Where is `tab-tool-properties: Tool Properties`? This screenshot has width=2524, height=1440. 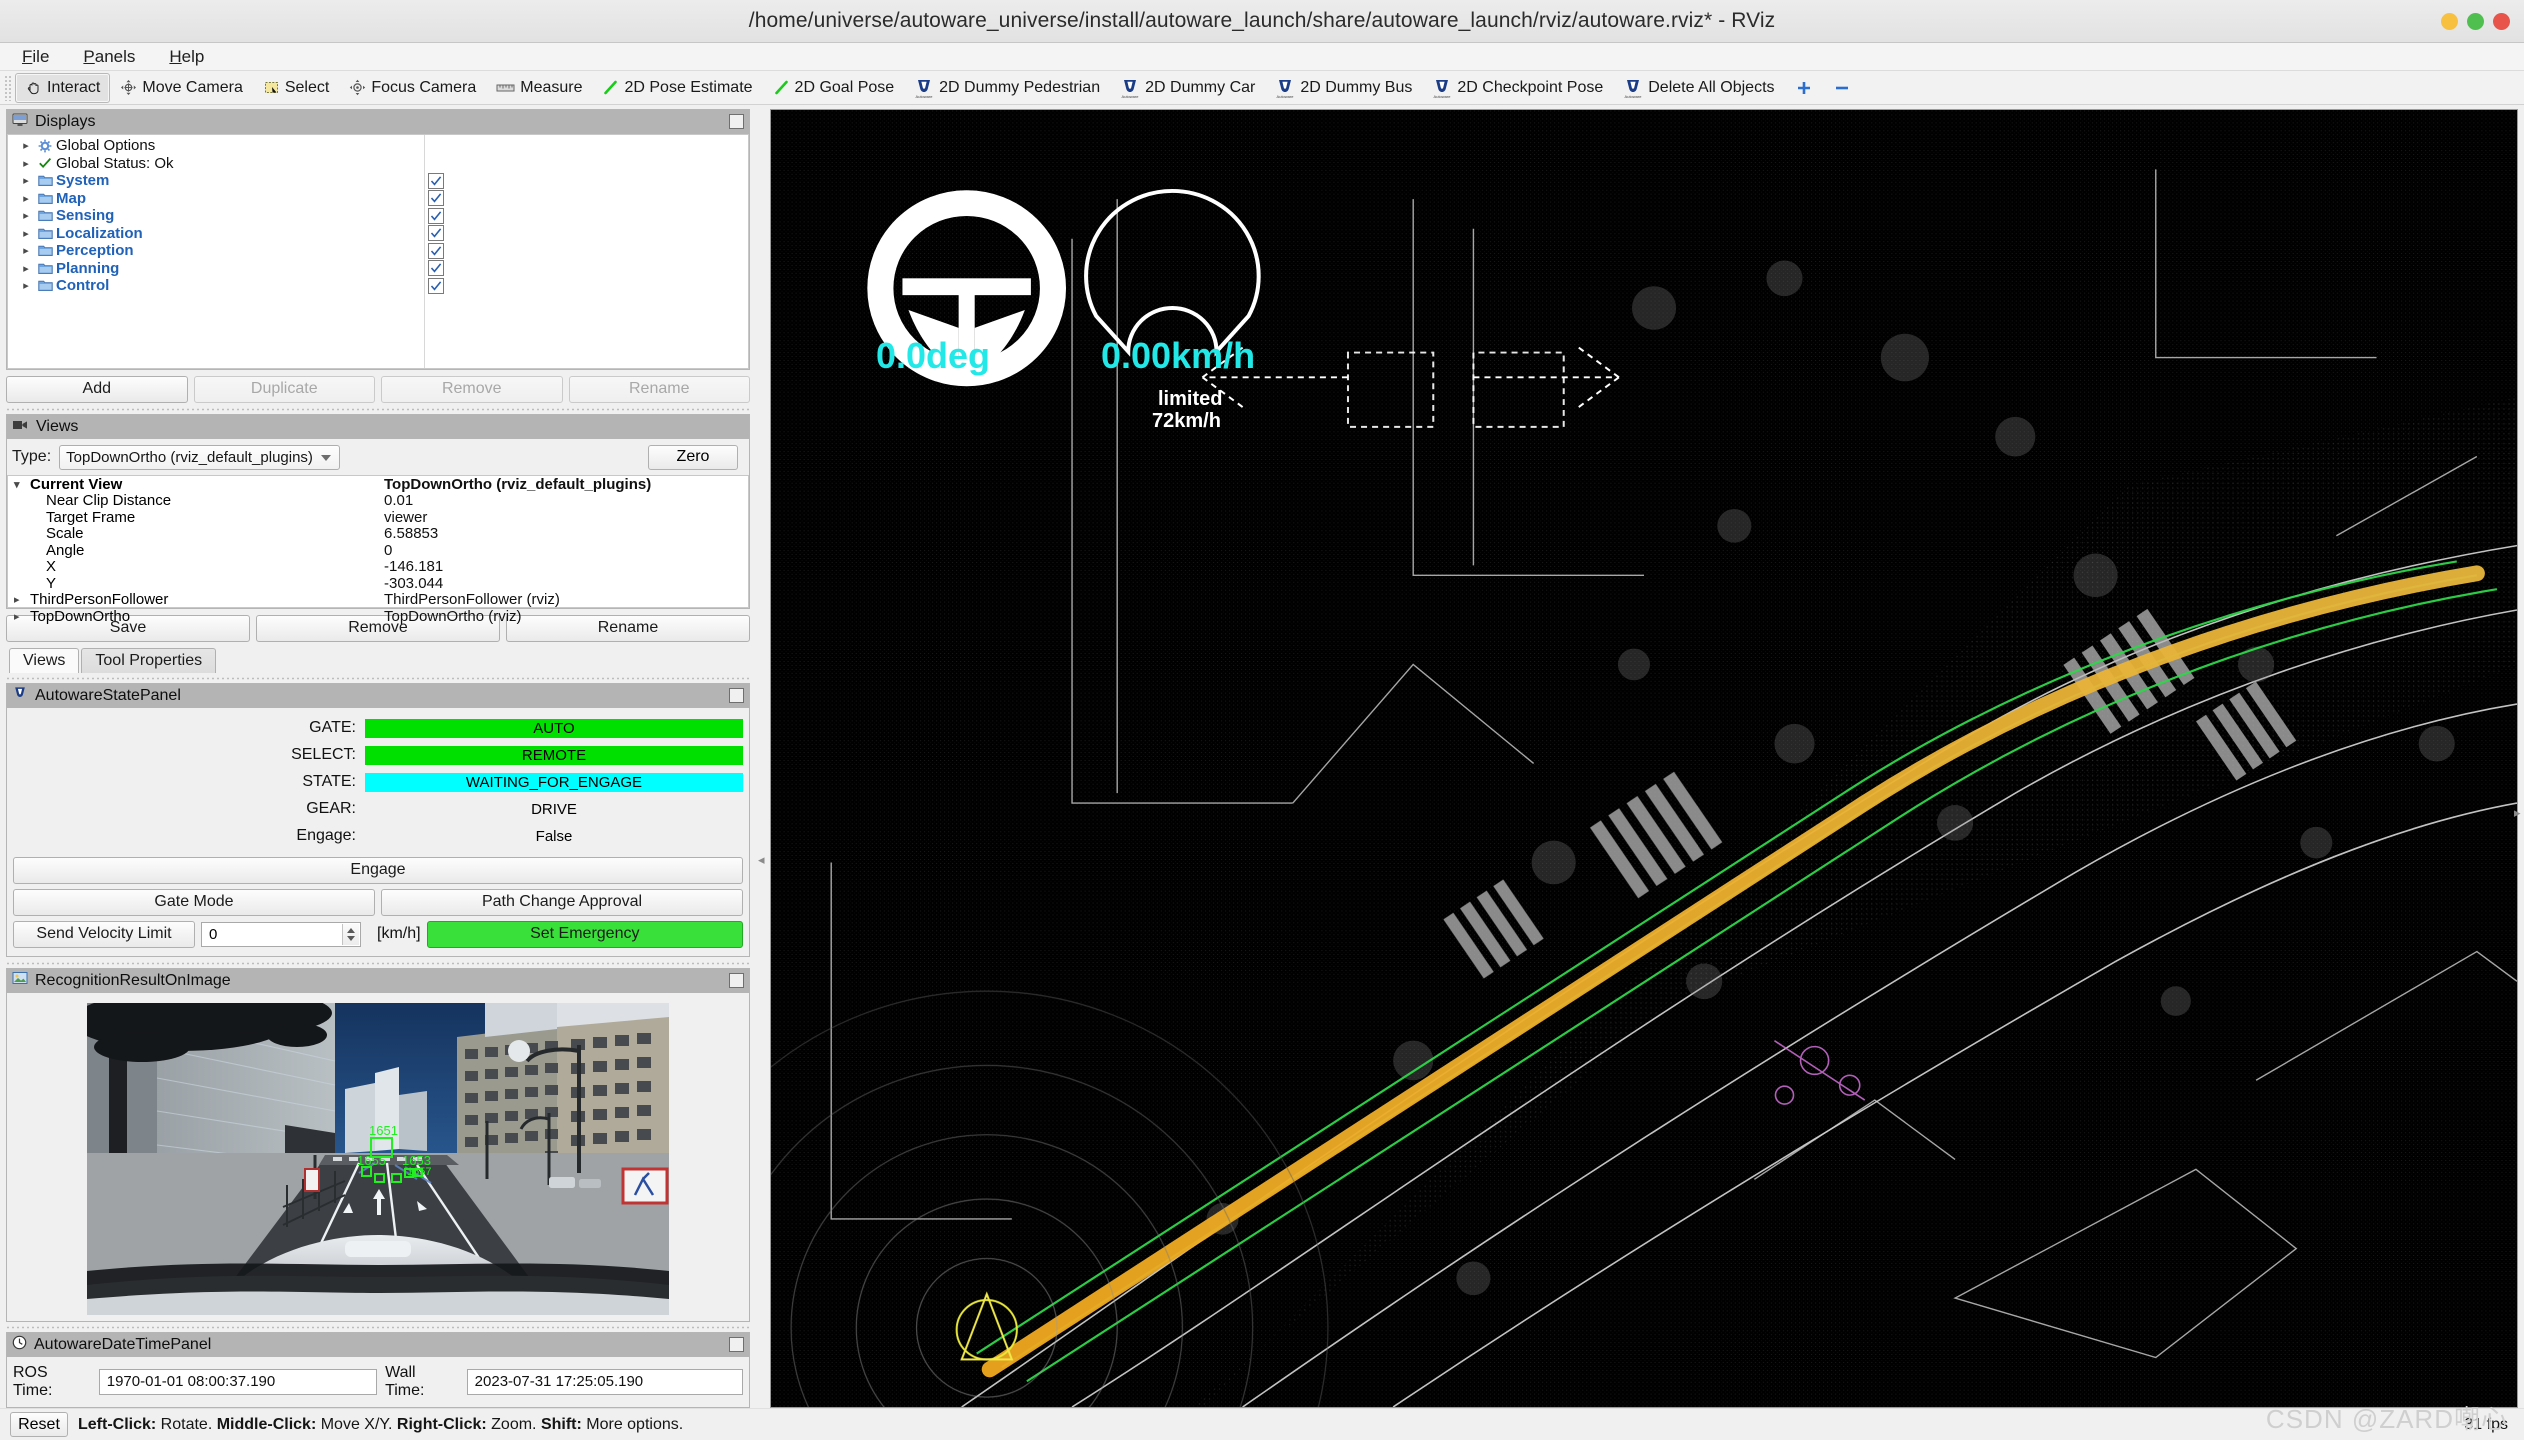
tab-tool-properties: Tool Properties is located at coordinates (149, 660).